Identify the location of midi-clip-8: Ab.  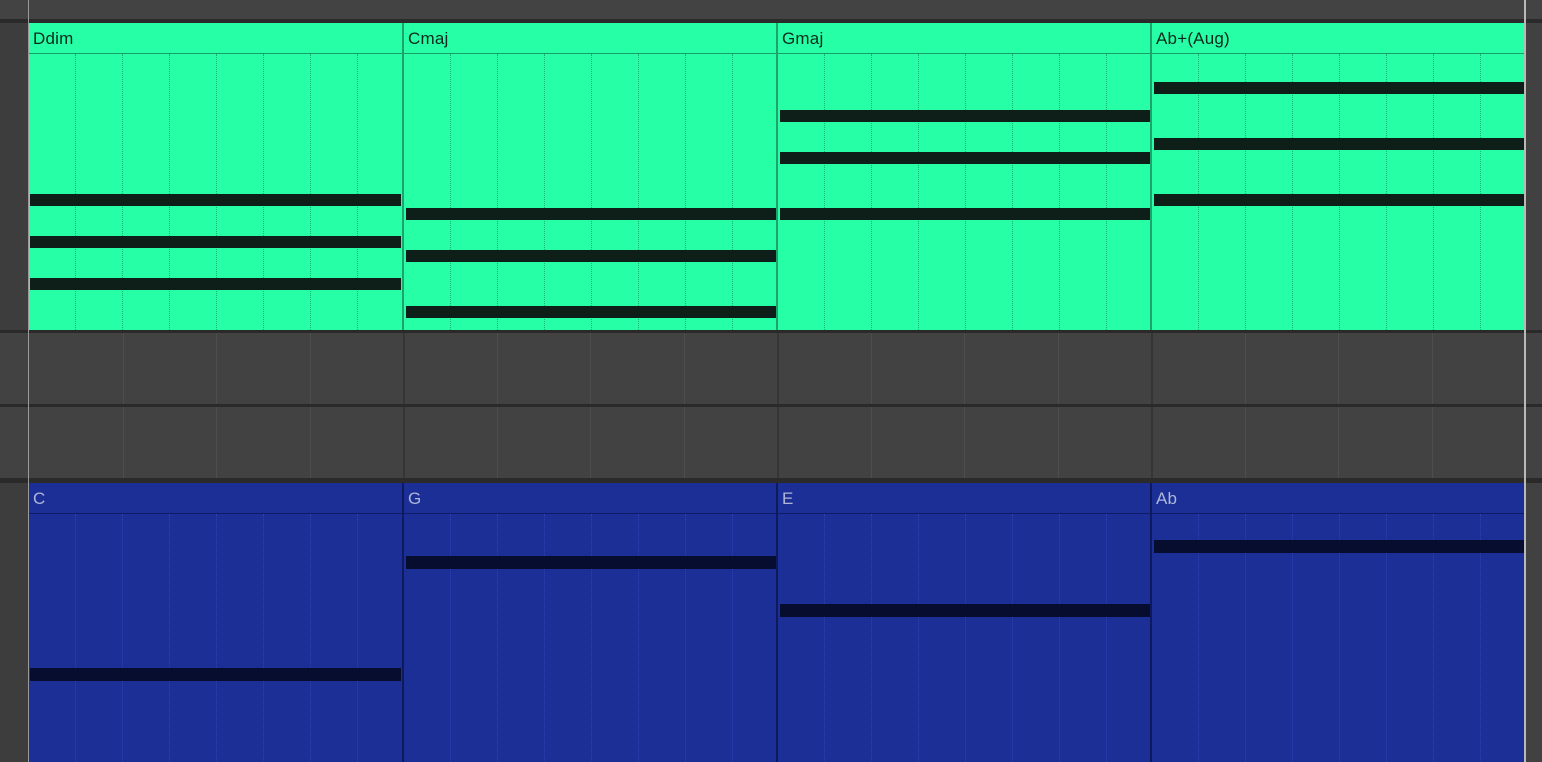
(1338, 622).